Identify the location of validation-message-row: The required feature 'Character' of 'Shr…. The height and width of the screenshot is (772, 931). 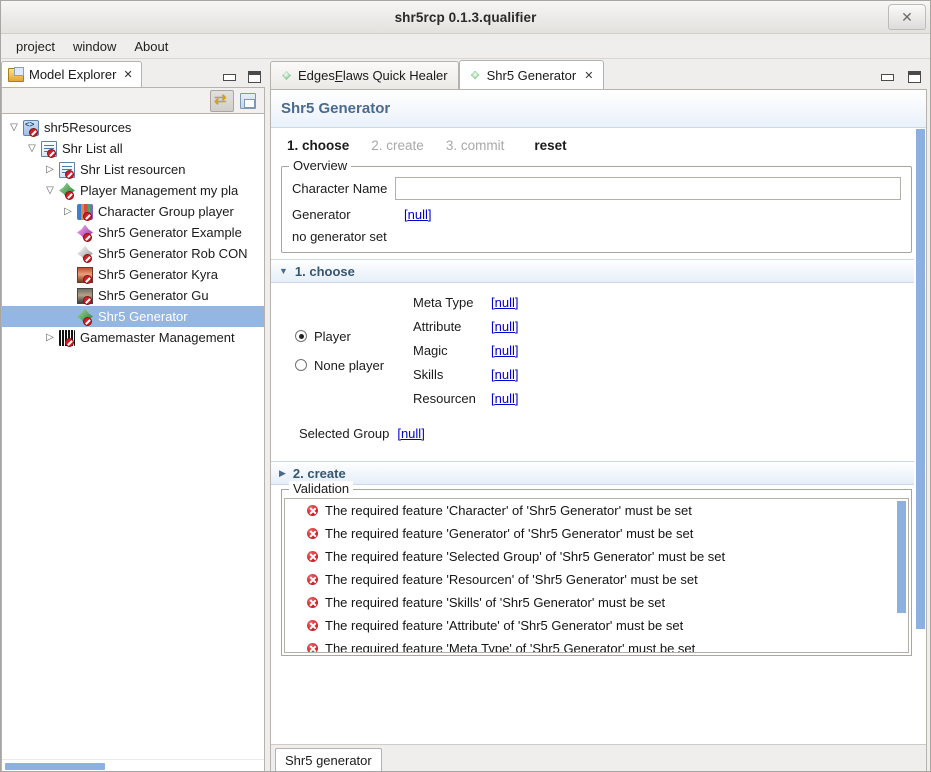
(596, 510).